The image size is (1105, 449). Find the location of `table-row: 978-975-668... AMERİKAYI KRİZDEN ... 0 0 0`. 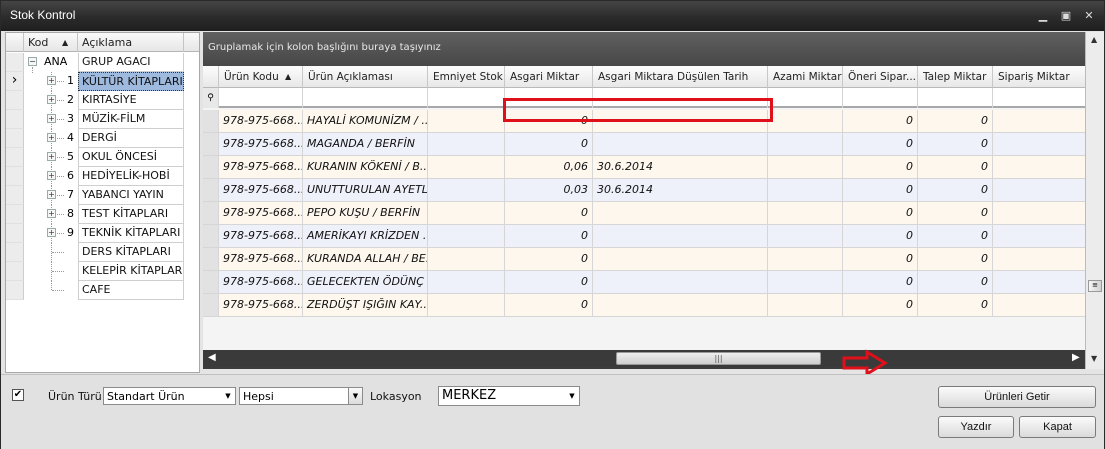

table-row: 978-975-668... AMERİKAYI KRİZDEN ... 0 0 0 is located at coordinates (644, 236).